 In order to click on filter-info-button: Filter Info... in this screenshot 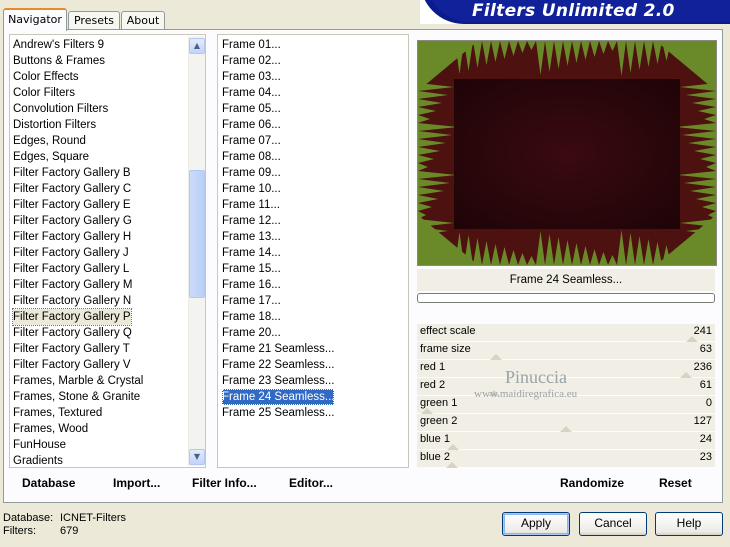, I will do `click(224, 483)`.